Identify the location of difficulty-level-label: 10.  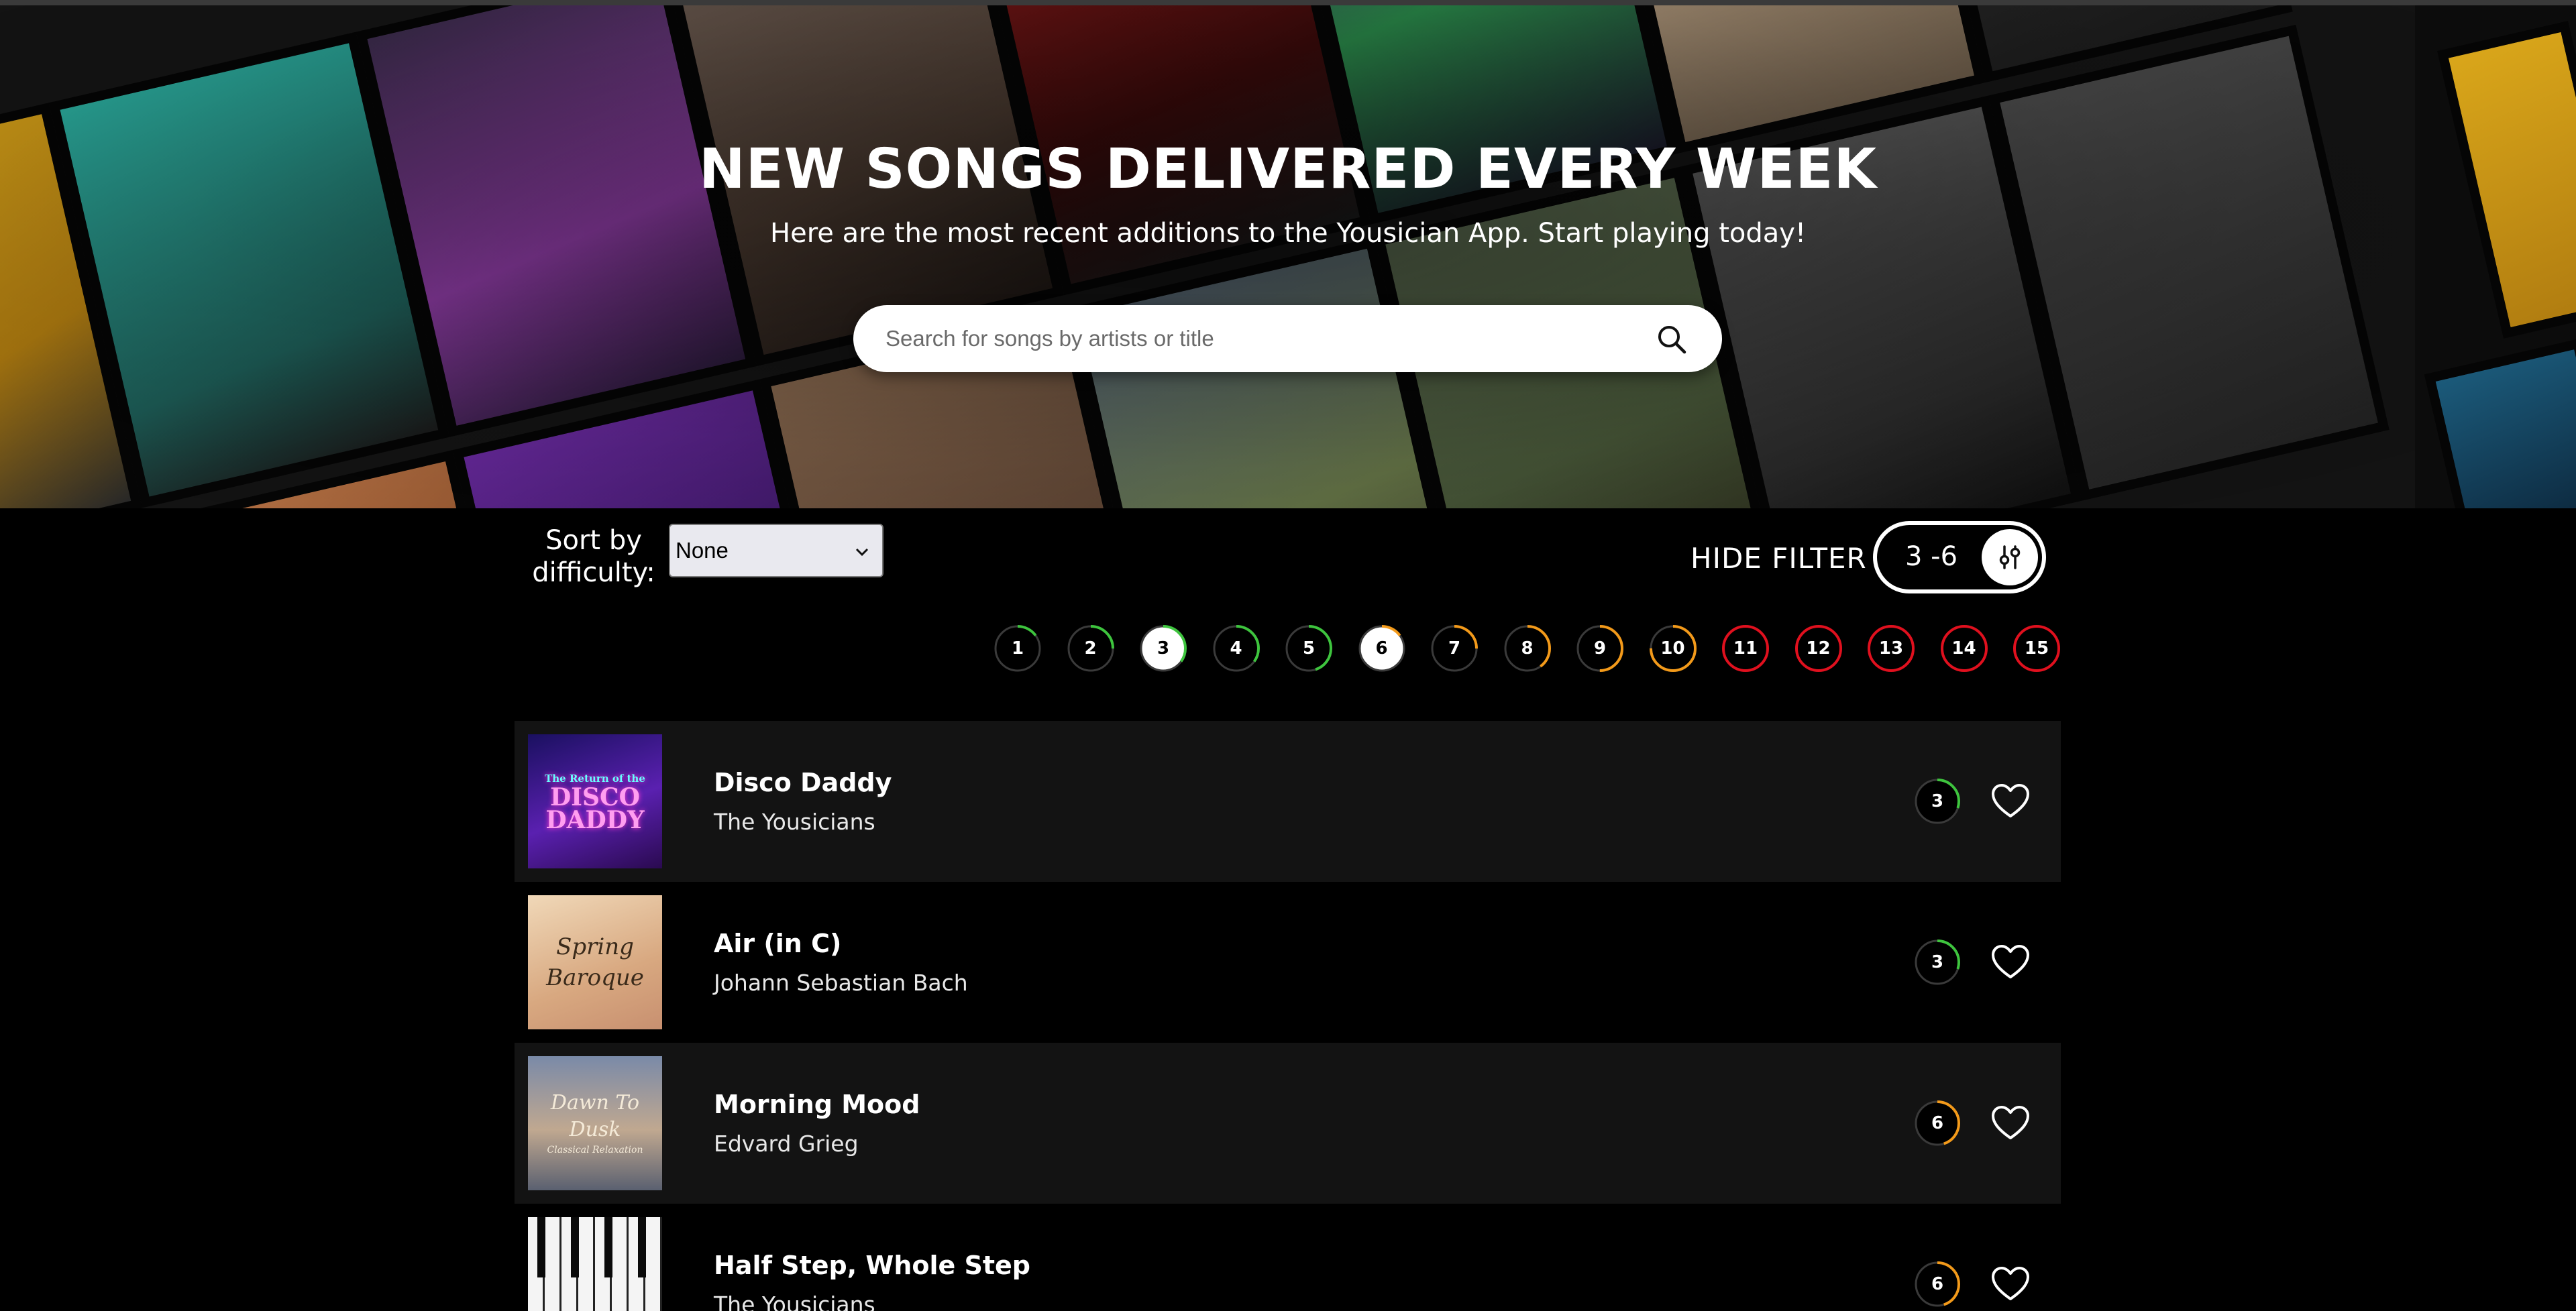
(1672, 648).